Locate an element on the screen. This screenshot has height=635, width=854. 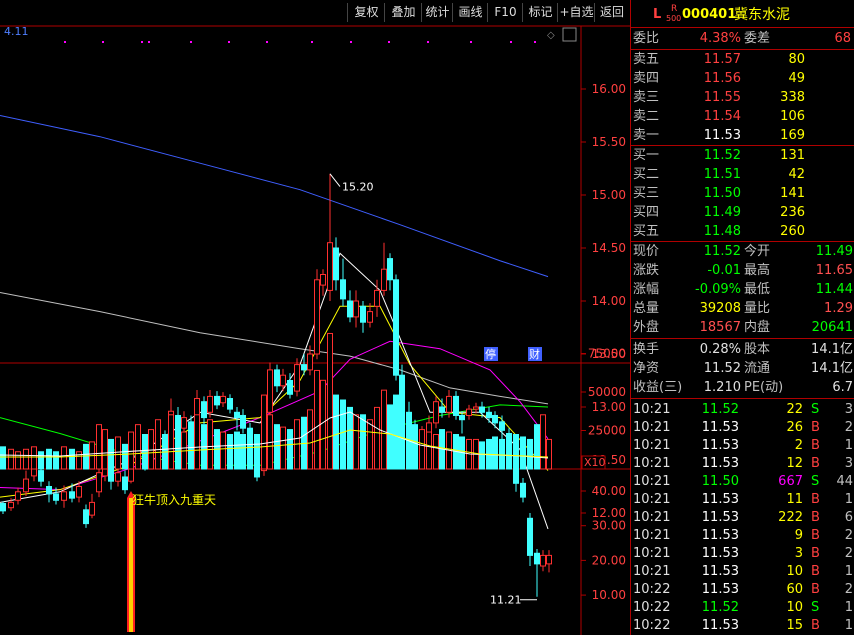
bid-label: 买三 is located at coordinates (646, 193).